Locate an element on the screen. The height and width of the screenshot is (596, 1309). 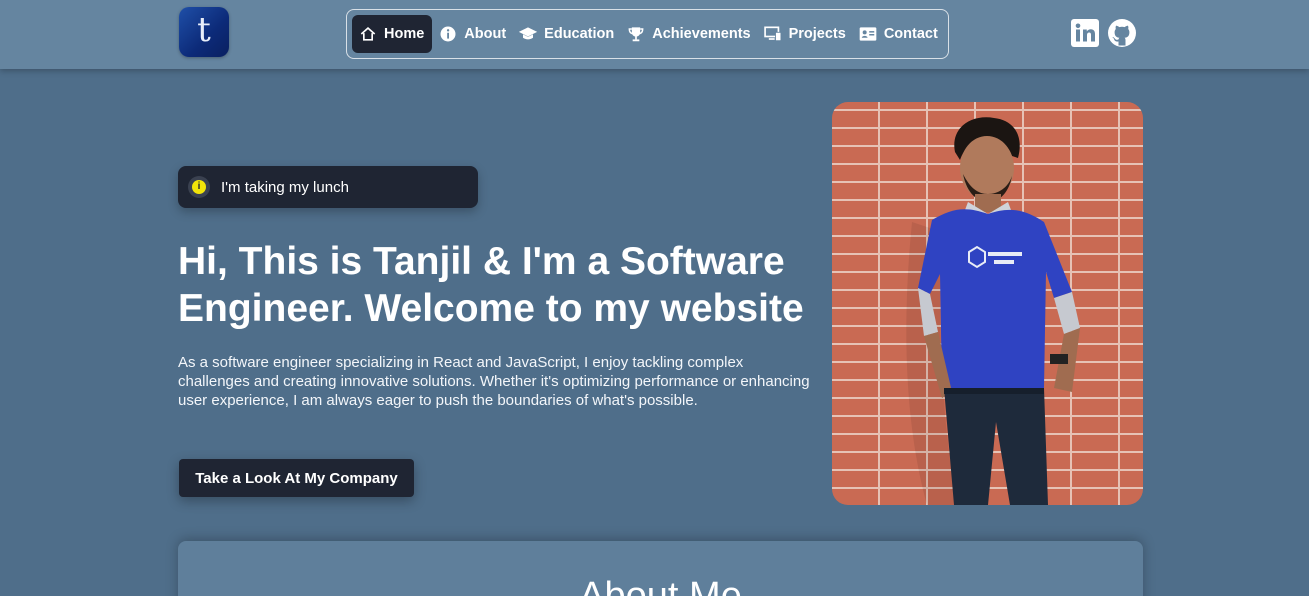
status-indicator: i is located at coordinates (199, 187).